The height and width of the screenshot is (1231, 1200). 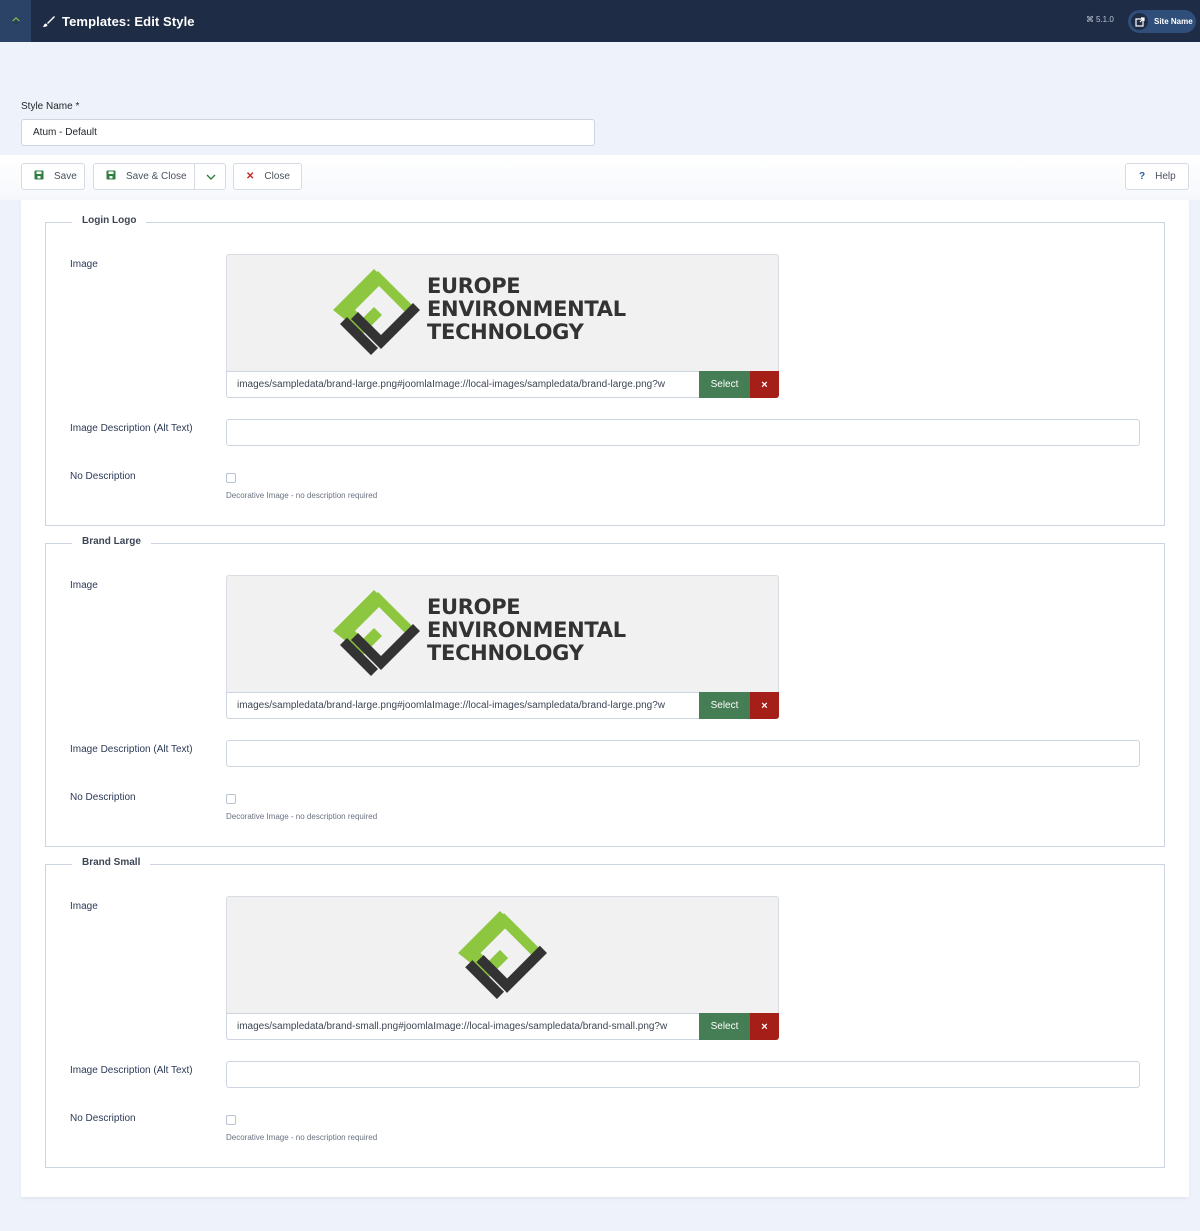 I want to click on external-link-icon, so click(x=1139, y=21).